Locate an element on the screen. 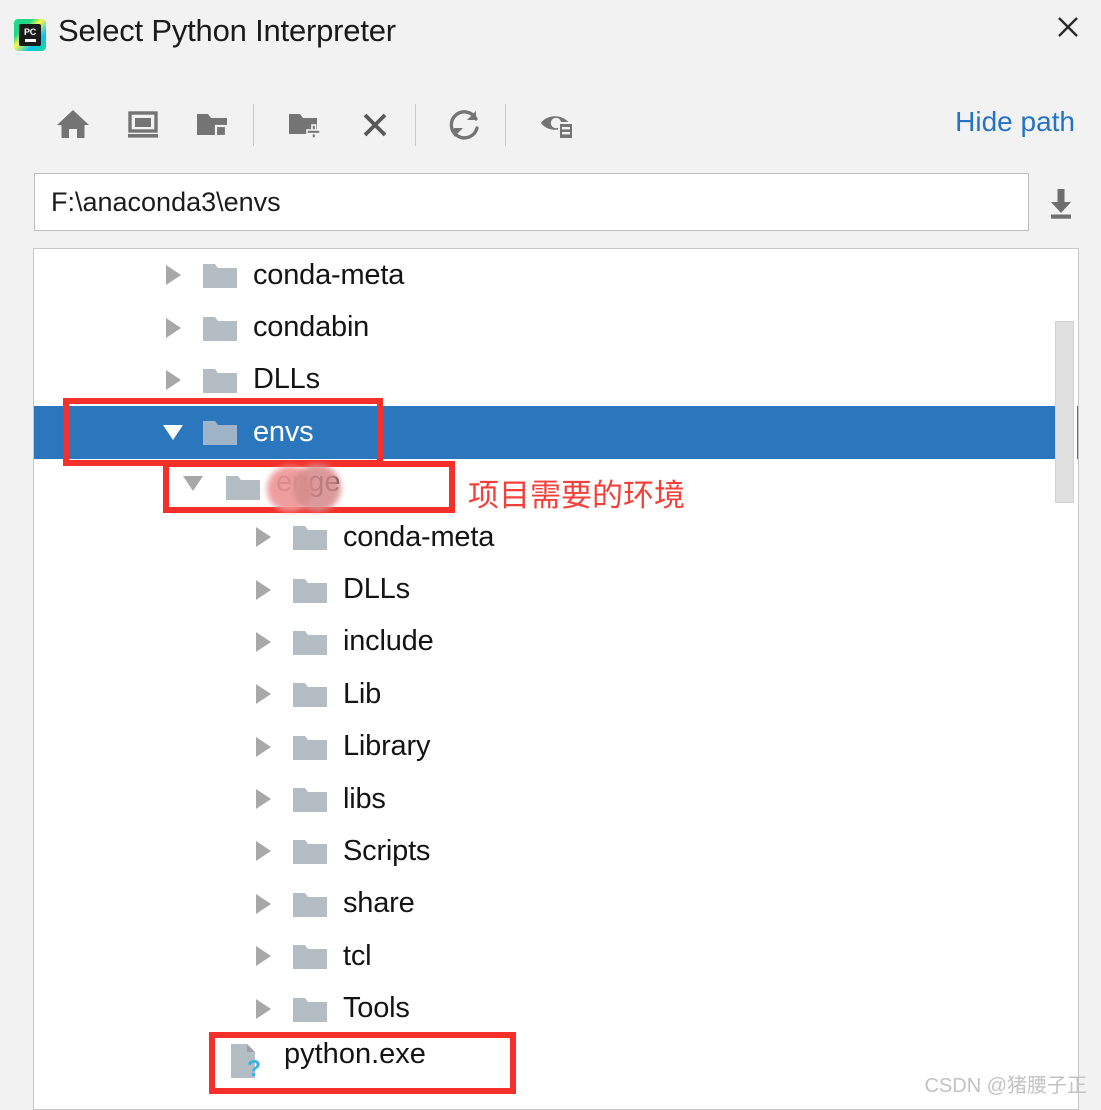 The image size is (1101, 1110). toolbar: Hide path is located at coordinates (550, 126).